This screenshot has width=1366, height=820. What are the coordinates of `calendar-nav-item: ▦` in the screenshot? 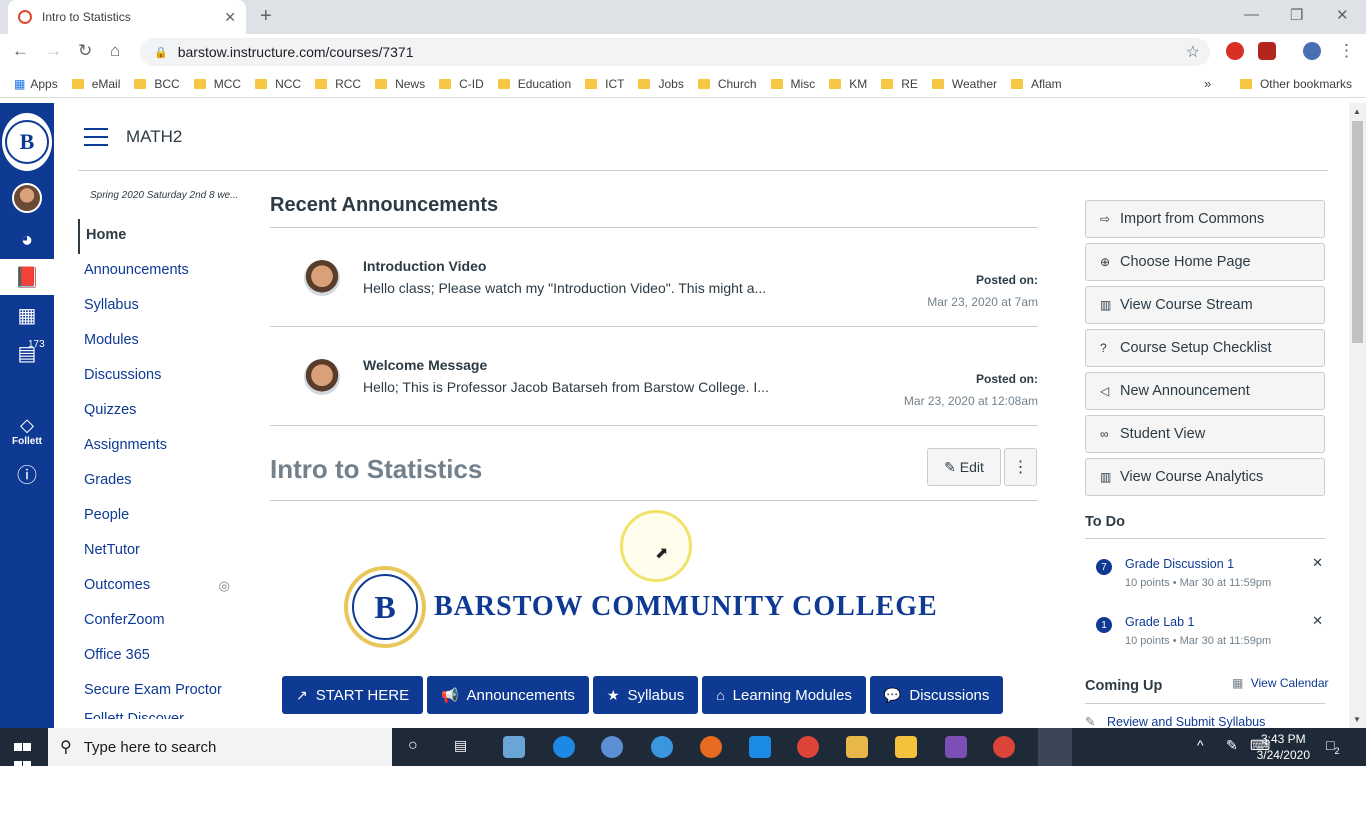 It's located at (27, 315).